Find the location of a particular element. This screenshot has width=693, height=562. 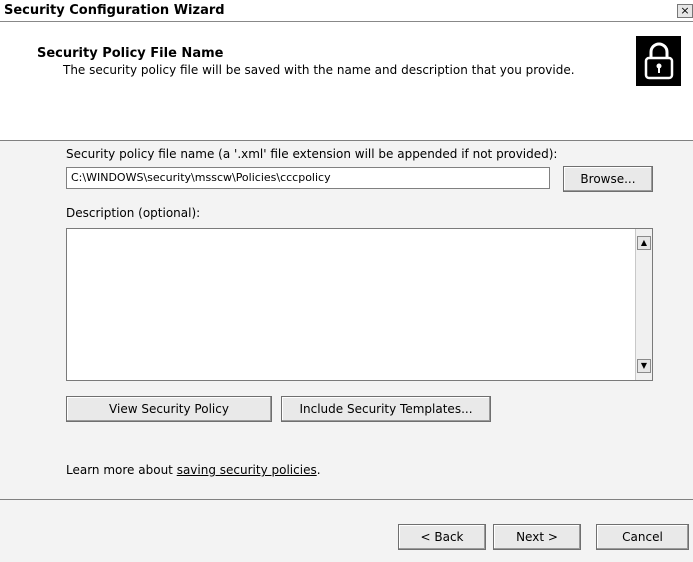

cancel-button: Cancel is located at coordinates (642, 537).